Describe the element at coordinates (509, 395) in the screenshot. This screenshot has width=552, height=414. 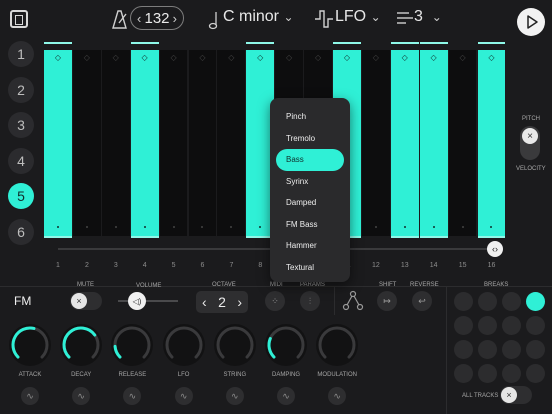
I see `all-tracks-toggle-knob: ×` at that location.